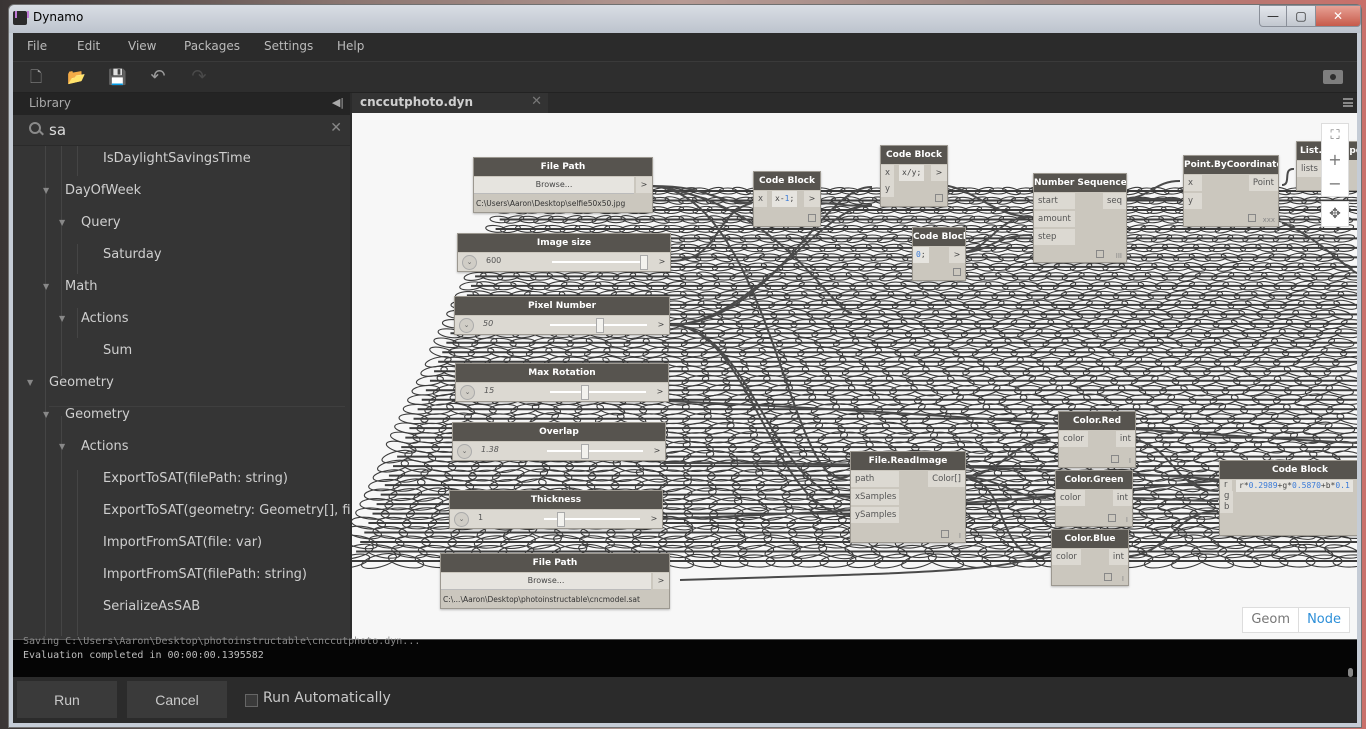 The width and height of the screenshot is (1366, 729). What do you see at coordinates (1263, 183) in the screenshot?
I see `output-port-point: Point` at bounding box center [1263, 183].